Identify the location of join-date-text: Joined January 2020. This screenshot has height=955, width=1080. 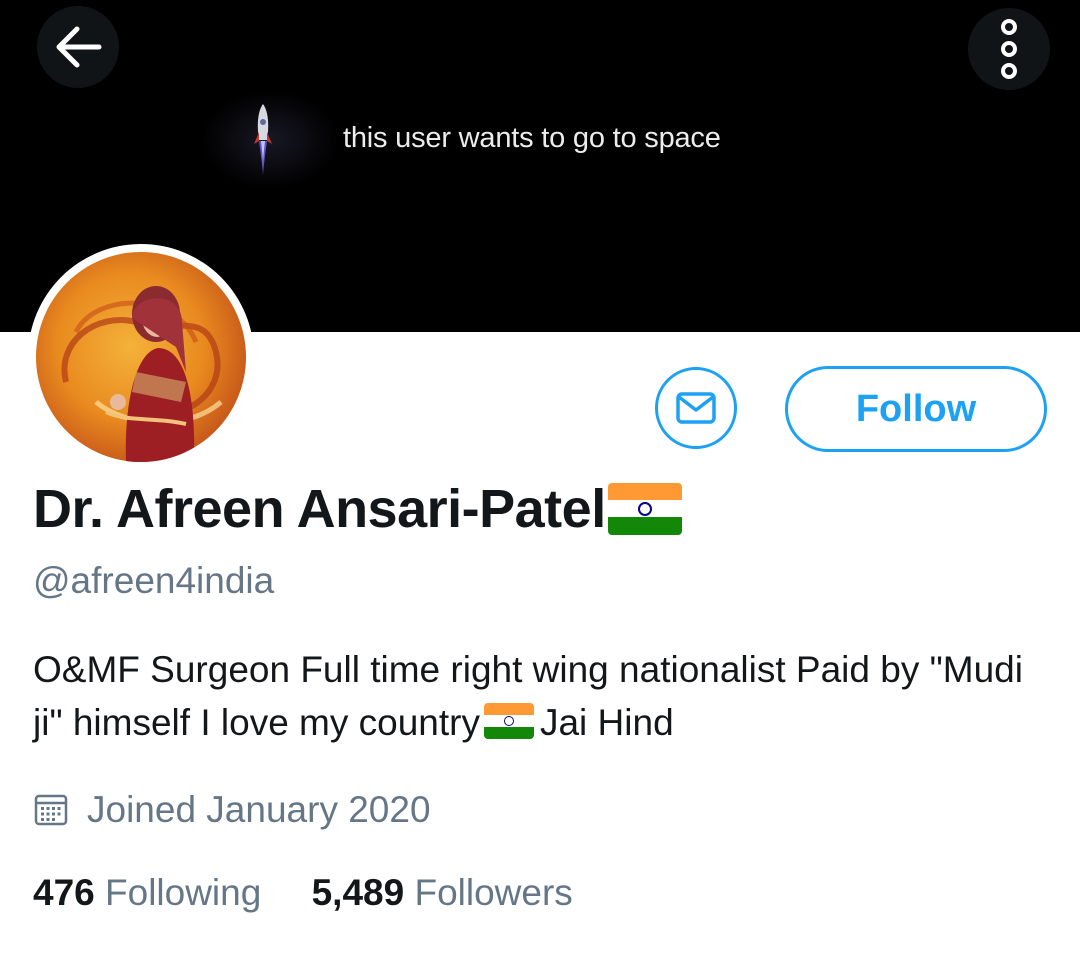
(259, 809).